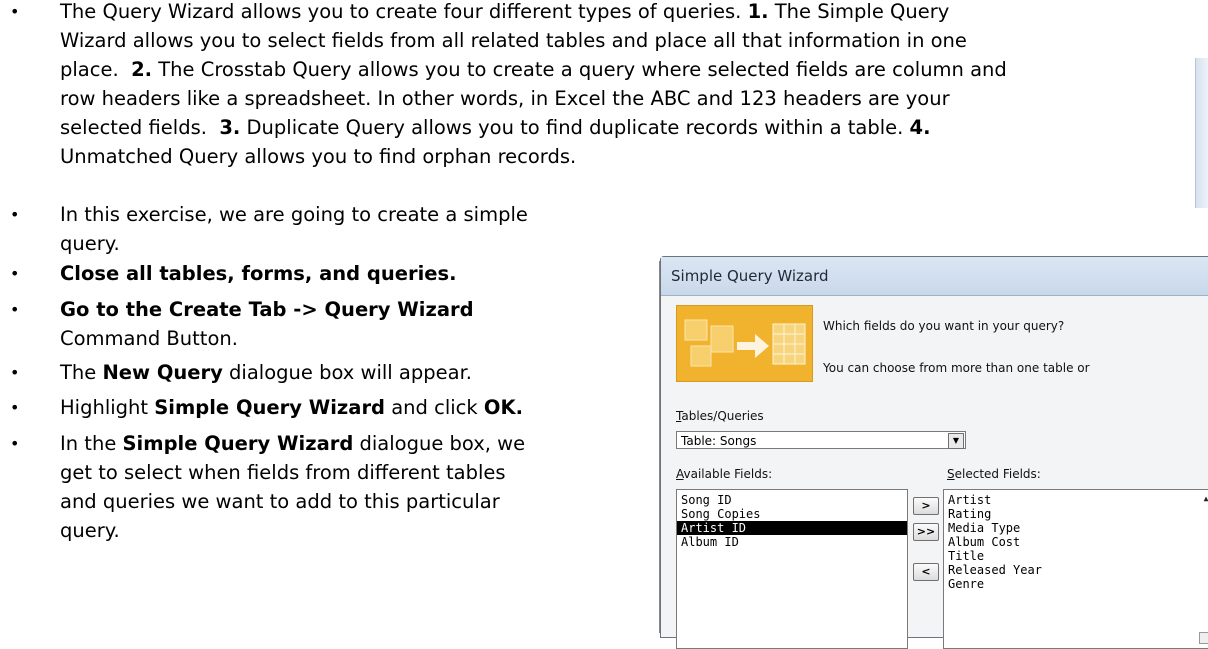 The image size is (1208, 649). I want to click on available-fields-label-text: vailable Fields:, so click(728, 474).